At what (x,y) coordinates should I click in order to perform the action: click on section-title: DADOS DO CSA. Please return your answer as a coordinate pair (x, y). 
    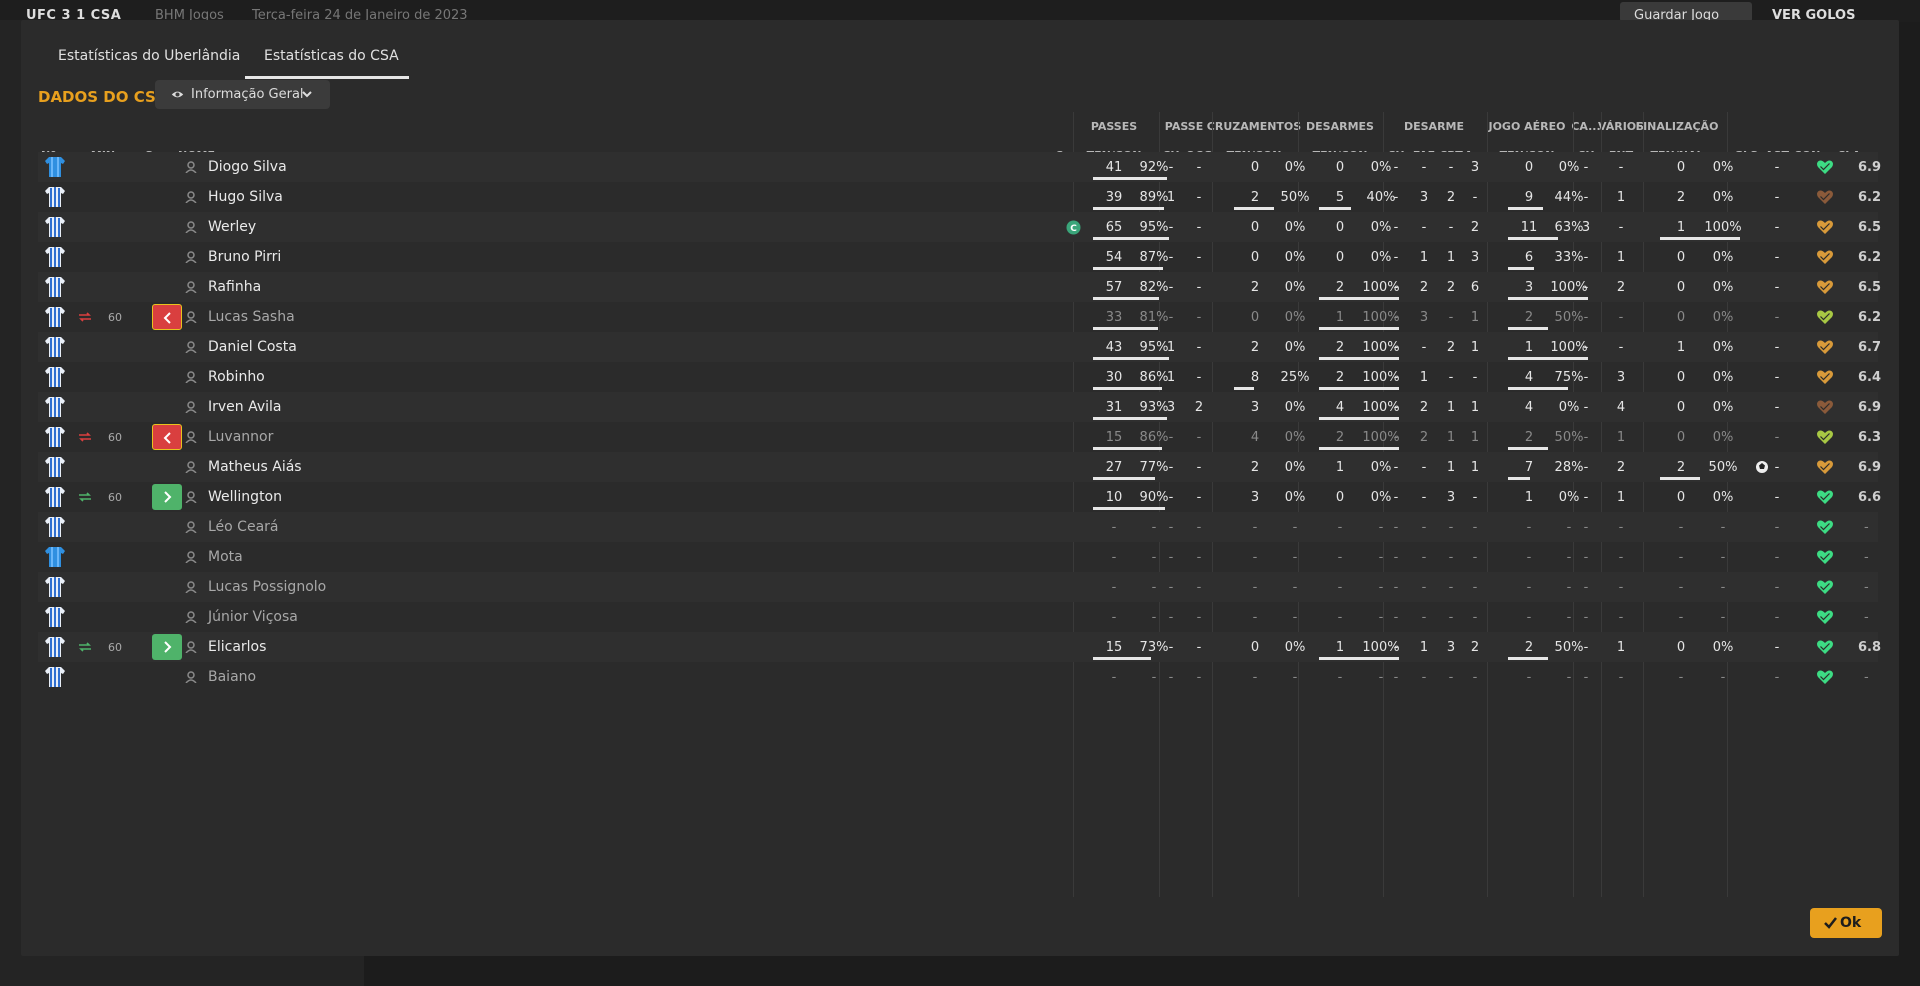
    Looking at the image, I should click on (103, 97).